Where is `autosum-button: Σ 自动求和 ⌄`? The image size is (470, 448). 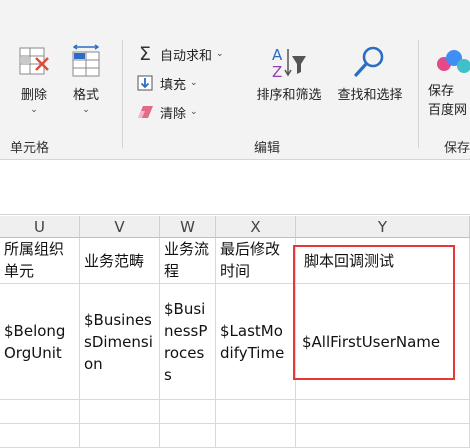 autosum-button: Σ 自动求和 ⌄ is located at coordinates (180, 54).